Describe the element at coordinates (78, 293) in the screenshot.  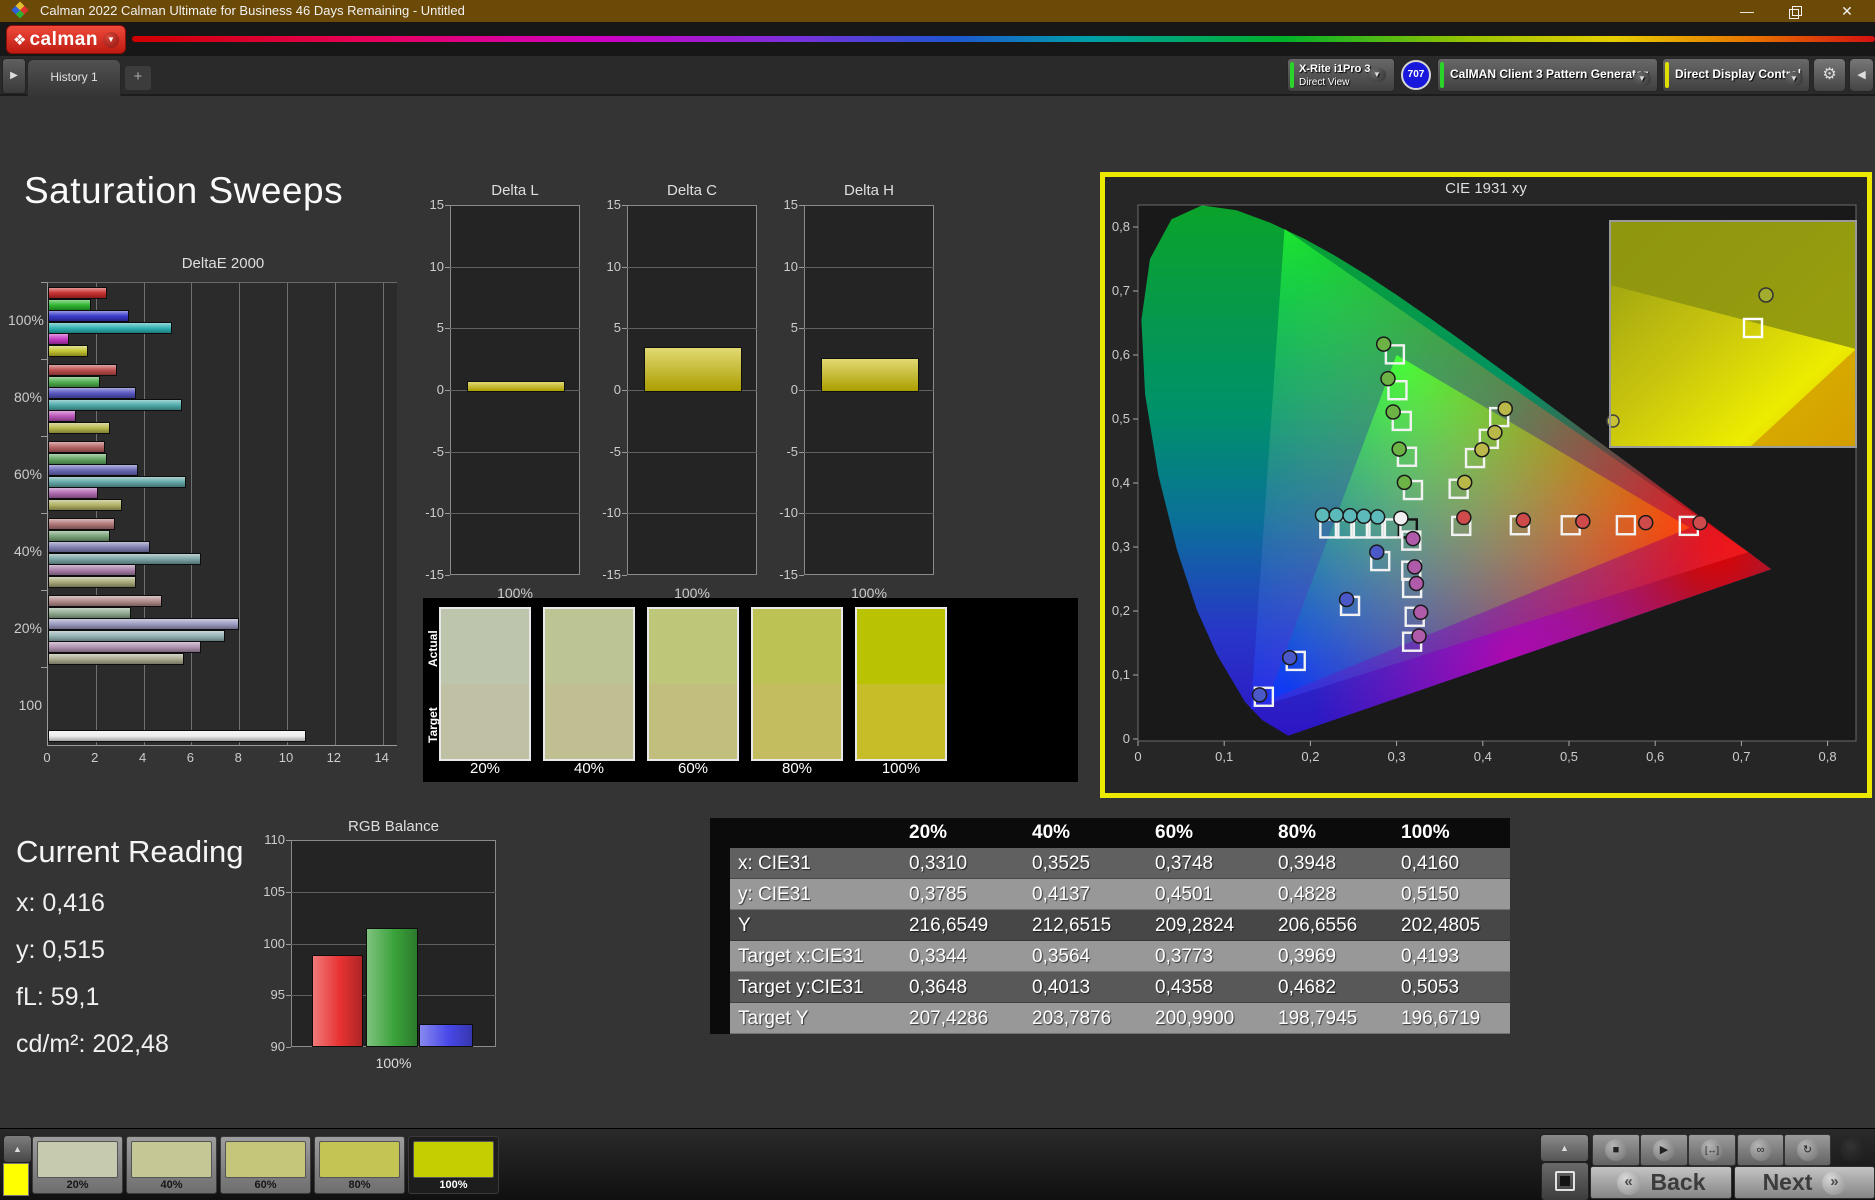
I see `deltae-bar-100%-0` at that location.